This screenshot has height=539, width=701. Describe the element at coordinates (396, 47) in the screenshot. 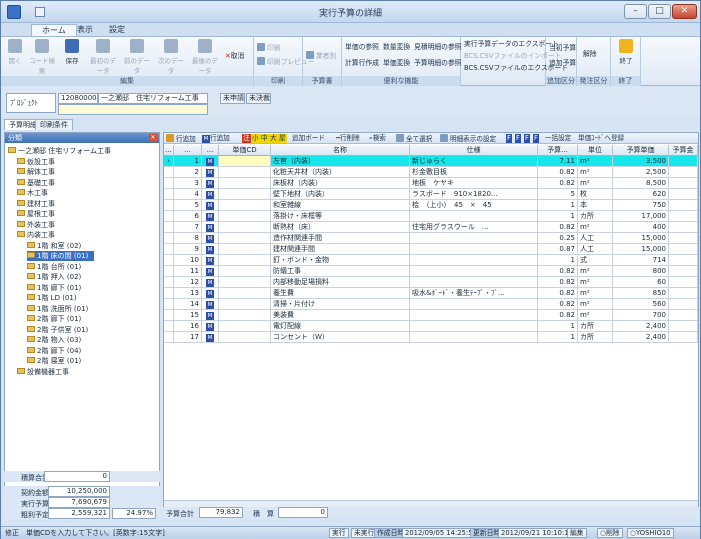

I see `qty-convert-button: 数量変換` at that location.